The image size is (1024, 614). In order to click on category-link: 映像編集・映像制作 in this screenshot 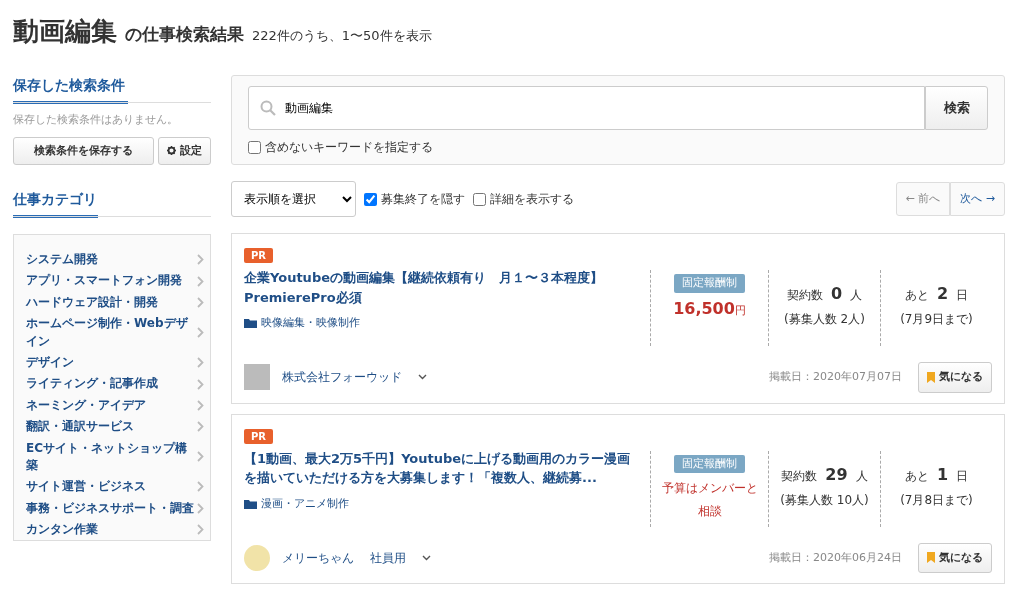, I will do `click(310, 323)`.